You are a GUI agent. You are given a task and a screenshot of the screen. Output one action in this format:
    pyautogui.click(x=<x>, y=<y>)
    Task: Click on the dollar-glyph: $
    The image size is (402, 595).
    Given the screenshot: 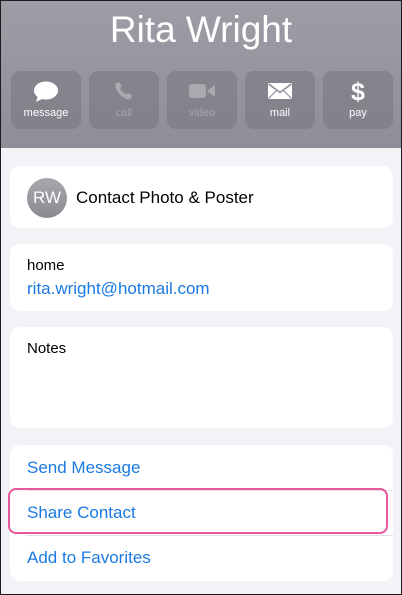 What is the action you would take?
    pyautogui.click(x=358, y=92)
    